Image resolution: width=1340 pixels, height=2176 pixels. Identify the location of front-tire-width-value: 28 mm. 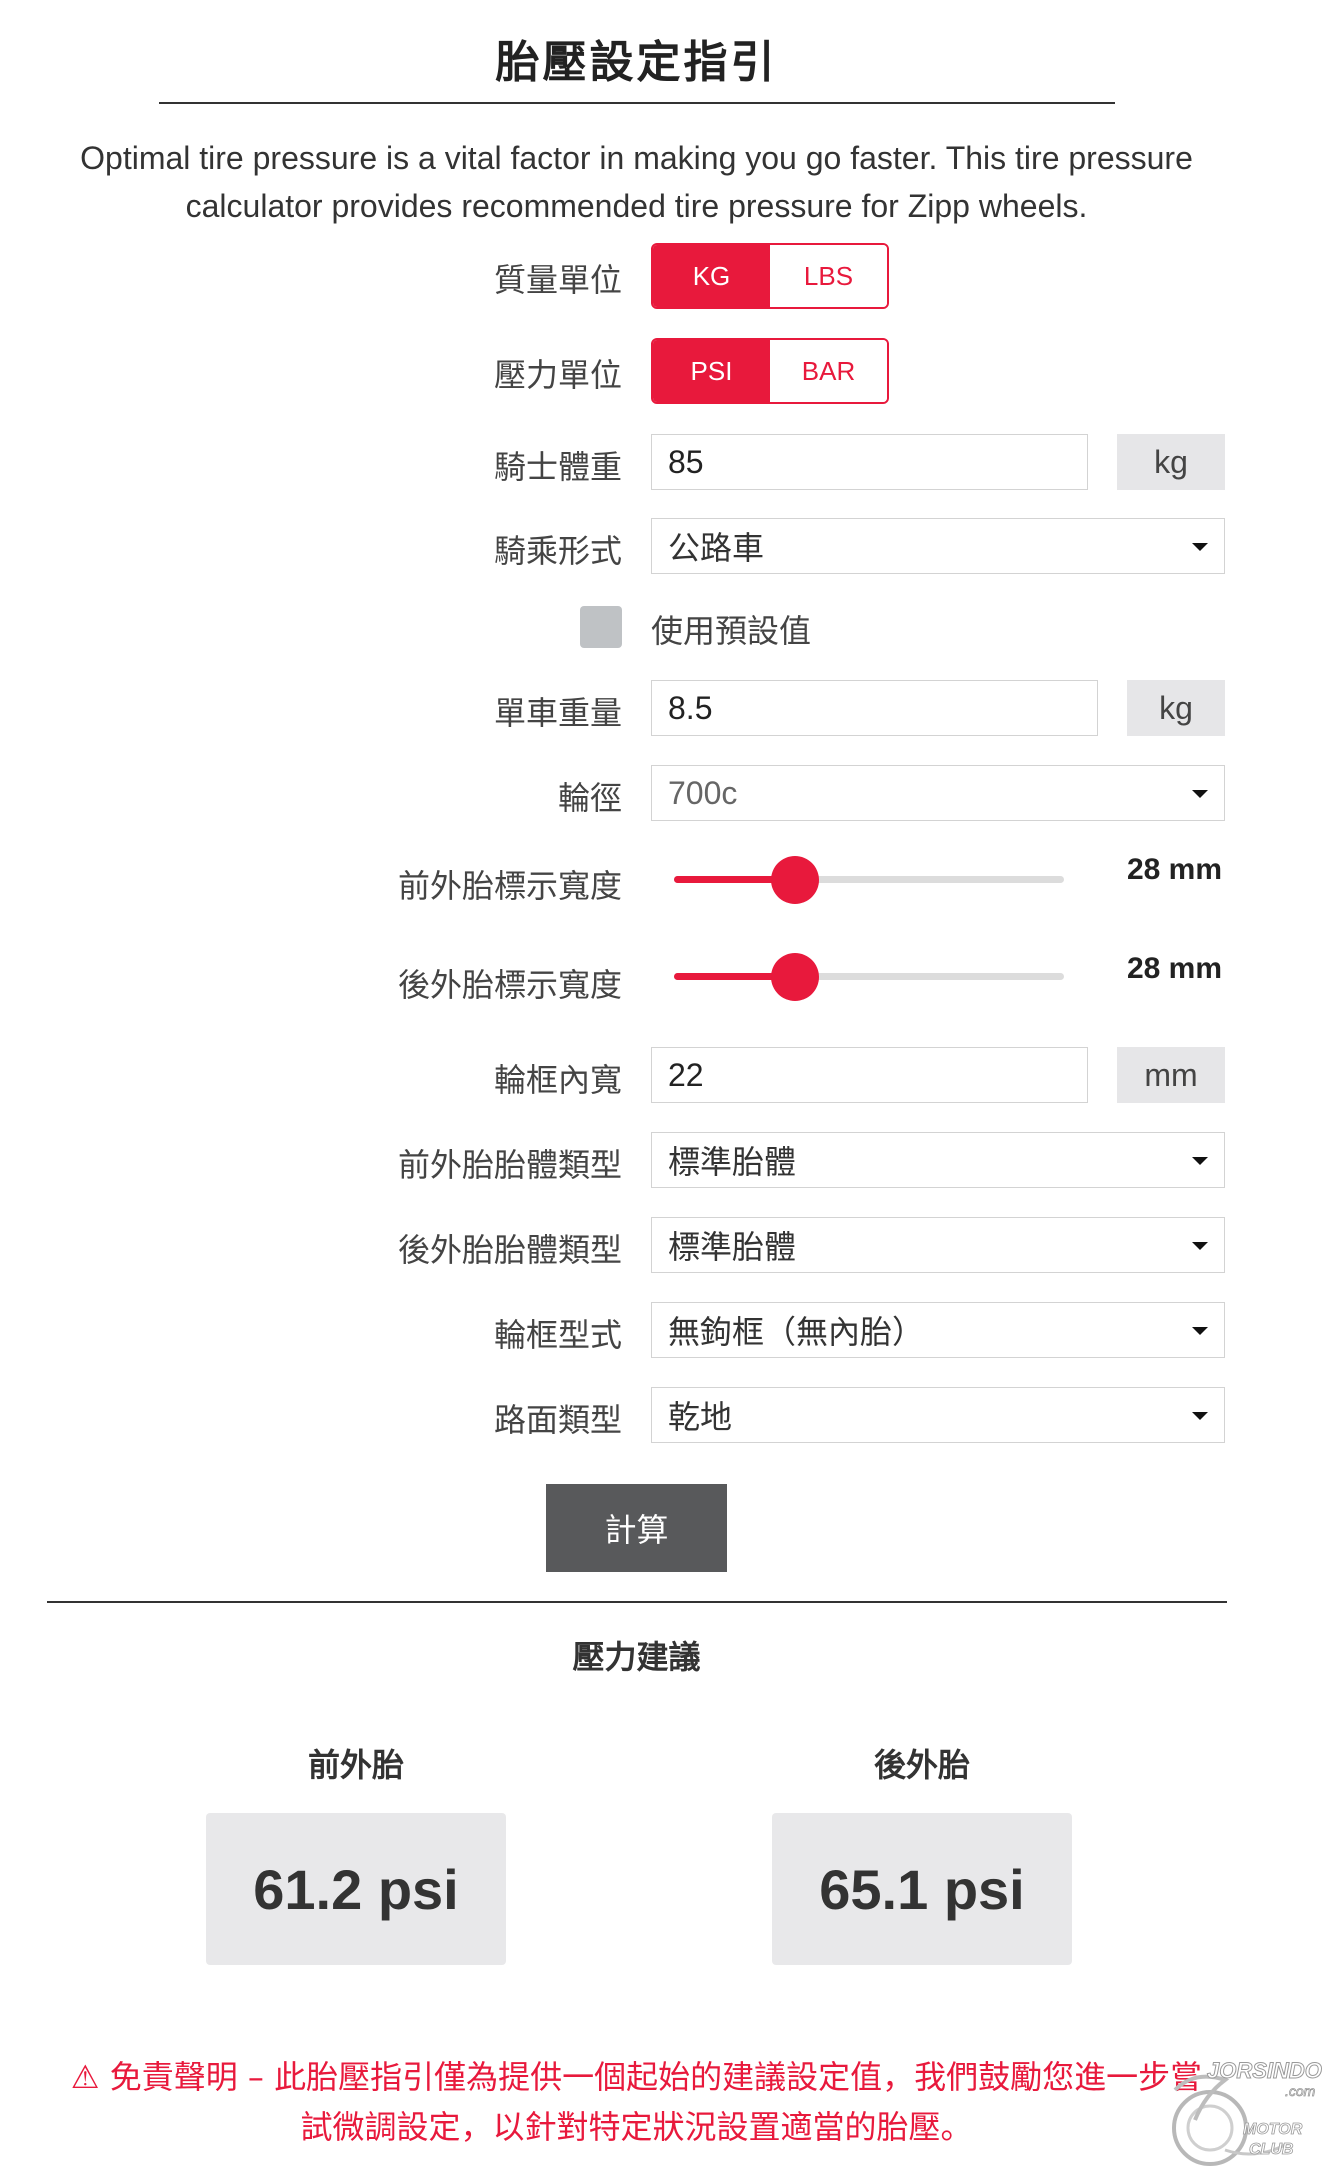
(1174, 869).